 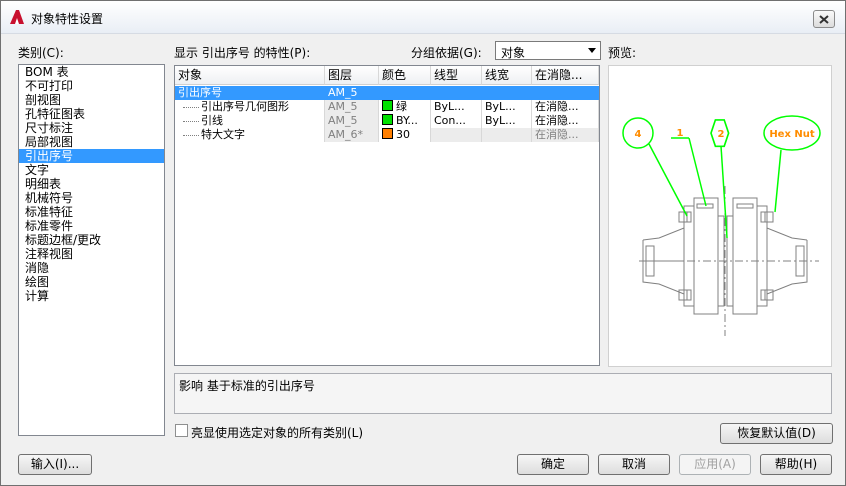 I want to click on cell-color, so click(x=405, y=93).